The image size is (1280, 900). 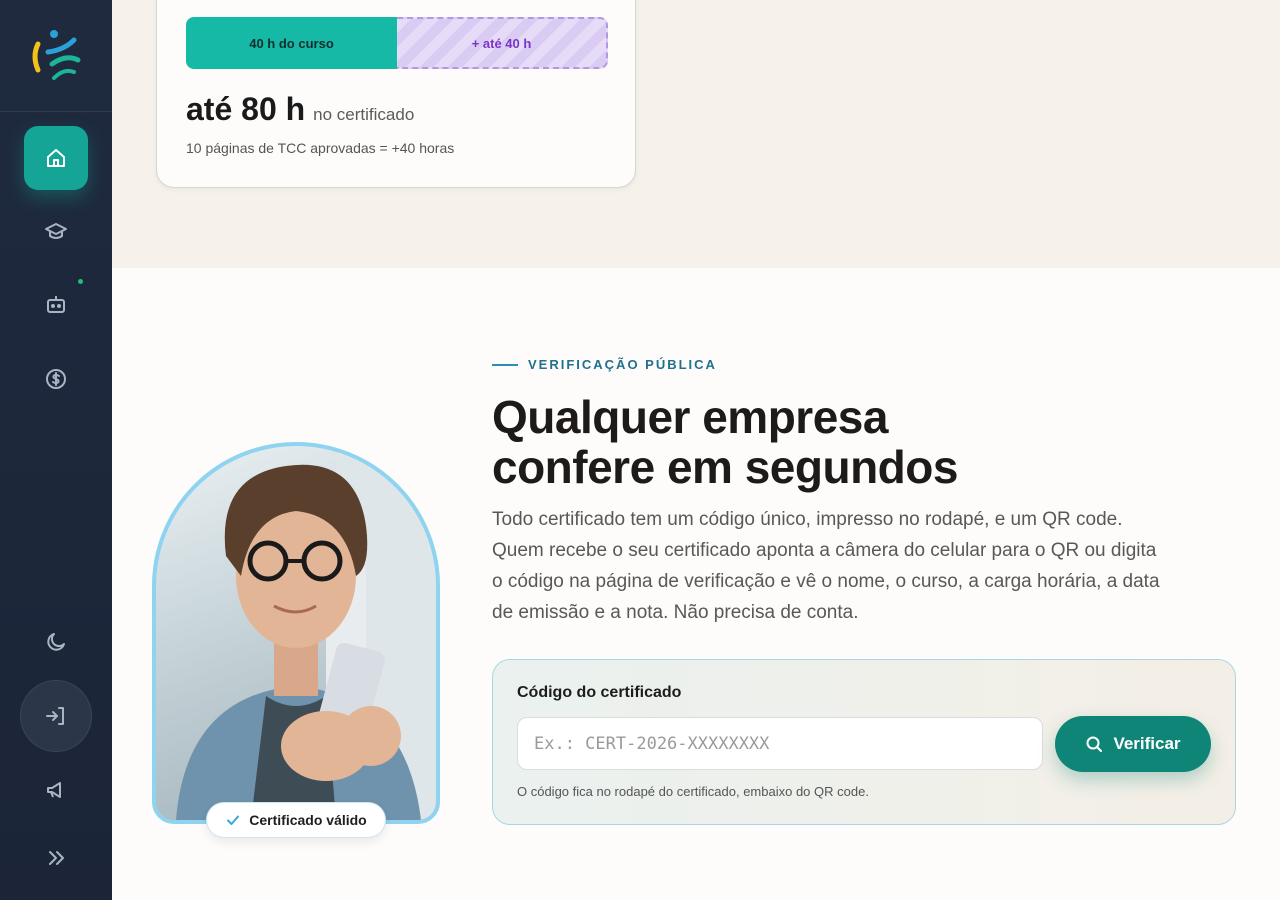 I want to click on notification-dot, so click(x=80, y=281).